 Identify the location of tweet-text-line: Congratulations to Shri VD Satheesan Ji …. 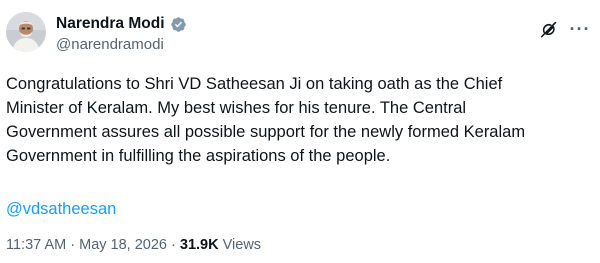
(254, 84).